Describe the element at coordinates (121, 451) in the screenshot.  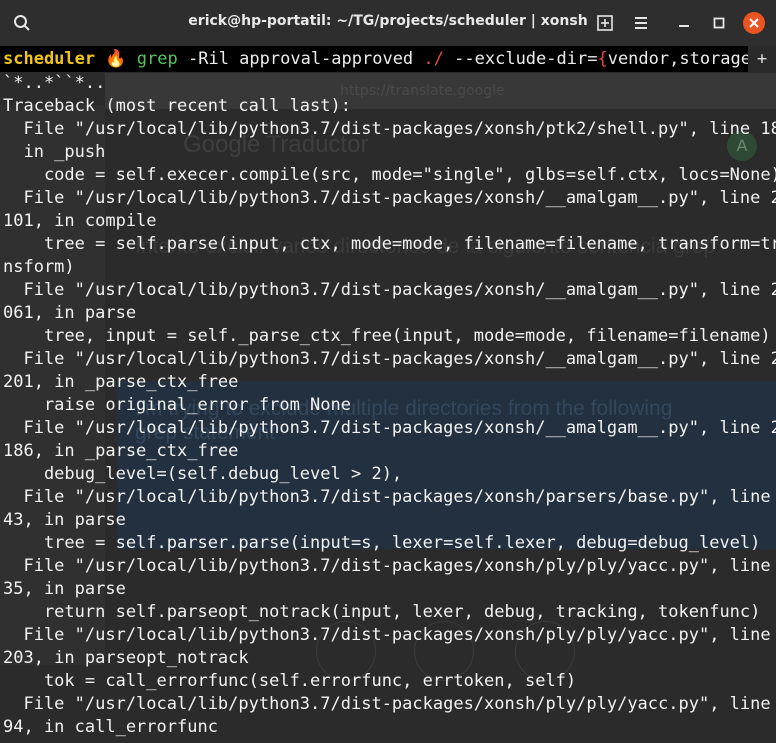
I see `terminal-output-line: 186, in _parse_ctx_free` at that location.